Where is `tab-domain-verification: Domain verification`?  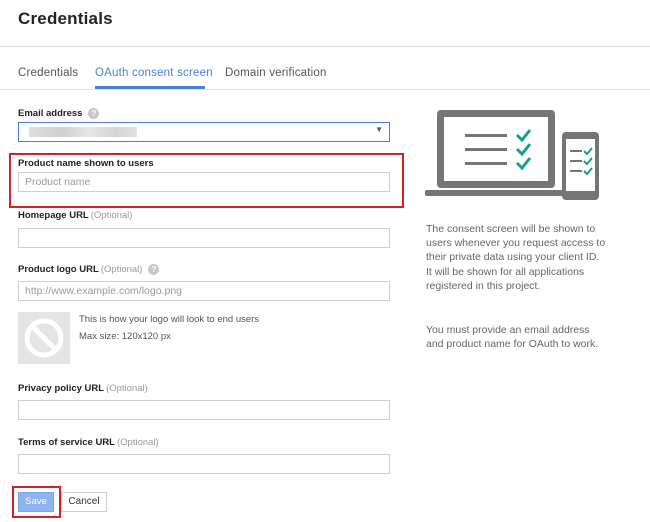 tab-domain-verification: Domain verification is located at coordinates (276, 73).